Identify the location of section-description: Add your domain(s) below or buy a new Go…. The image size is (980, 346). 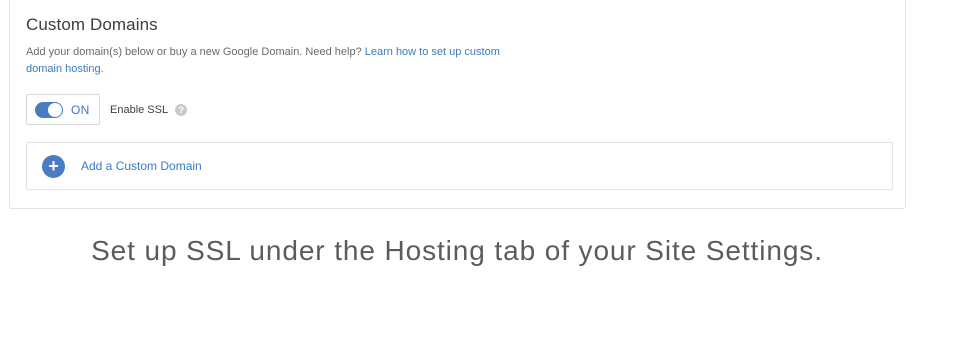
(281, 61).